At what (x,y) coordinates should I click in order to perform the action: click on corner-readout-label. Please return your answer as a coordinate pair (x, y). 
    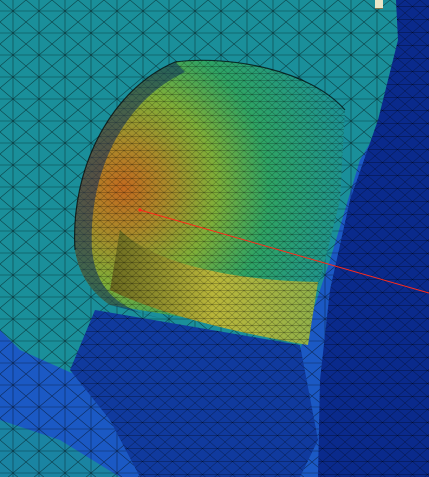
    Looking at the image, I should click on (379, 4).